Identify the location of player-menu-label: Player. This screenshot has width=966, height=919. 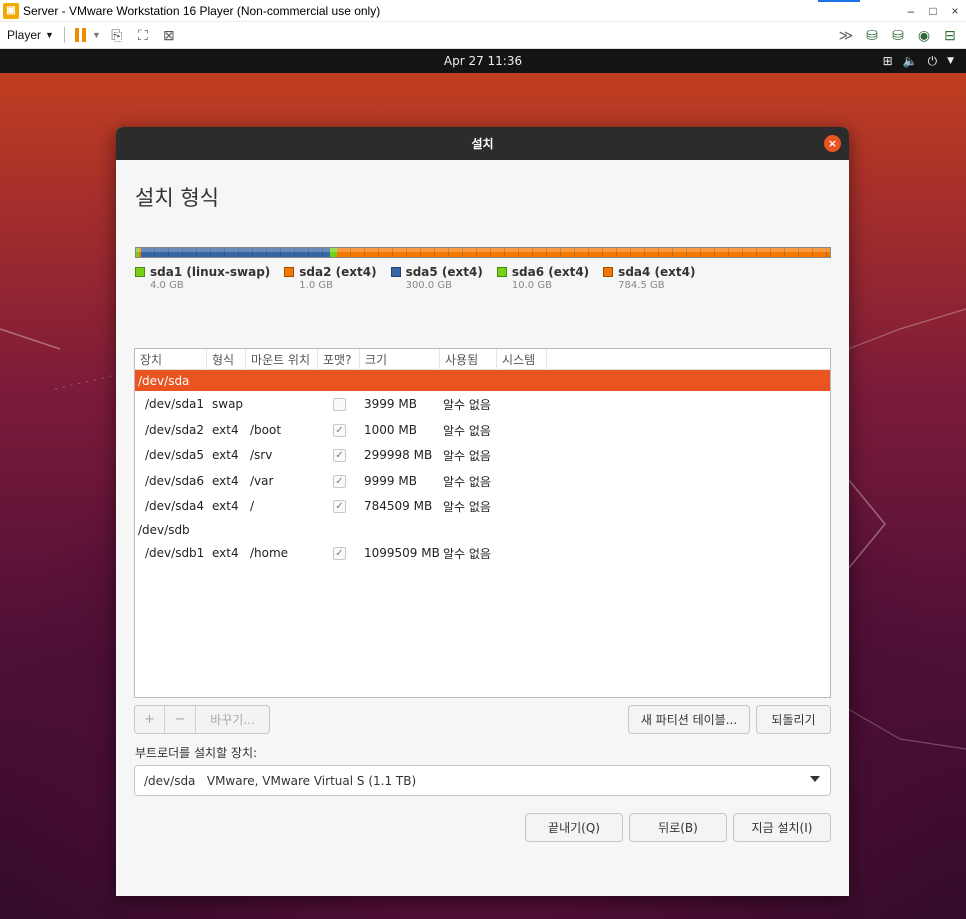
(24, 35).